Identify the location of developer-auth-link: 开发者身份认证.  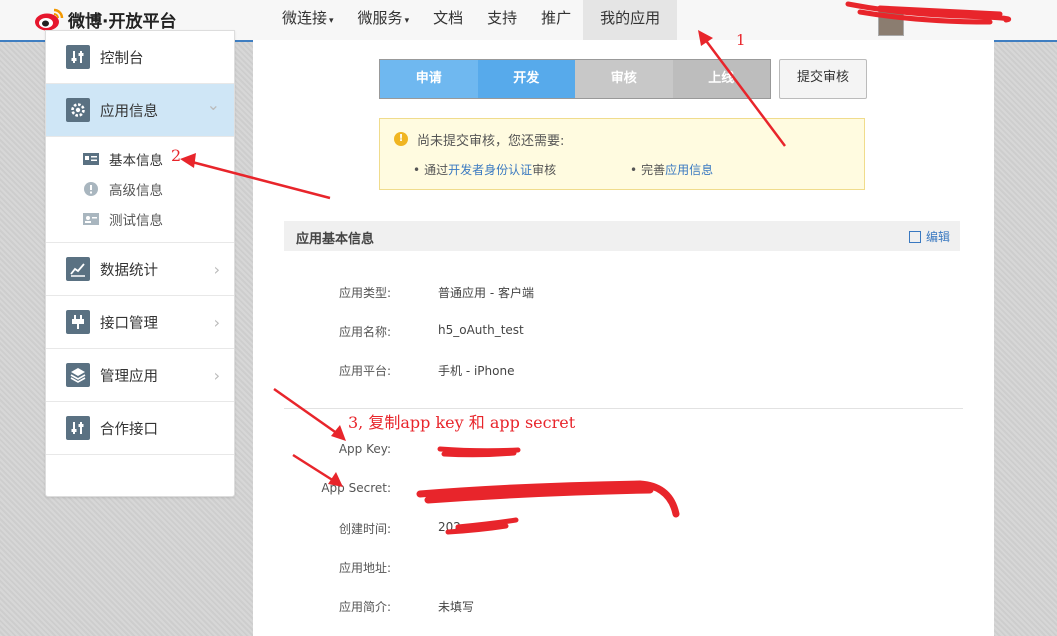
(490, 170).